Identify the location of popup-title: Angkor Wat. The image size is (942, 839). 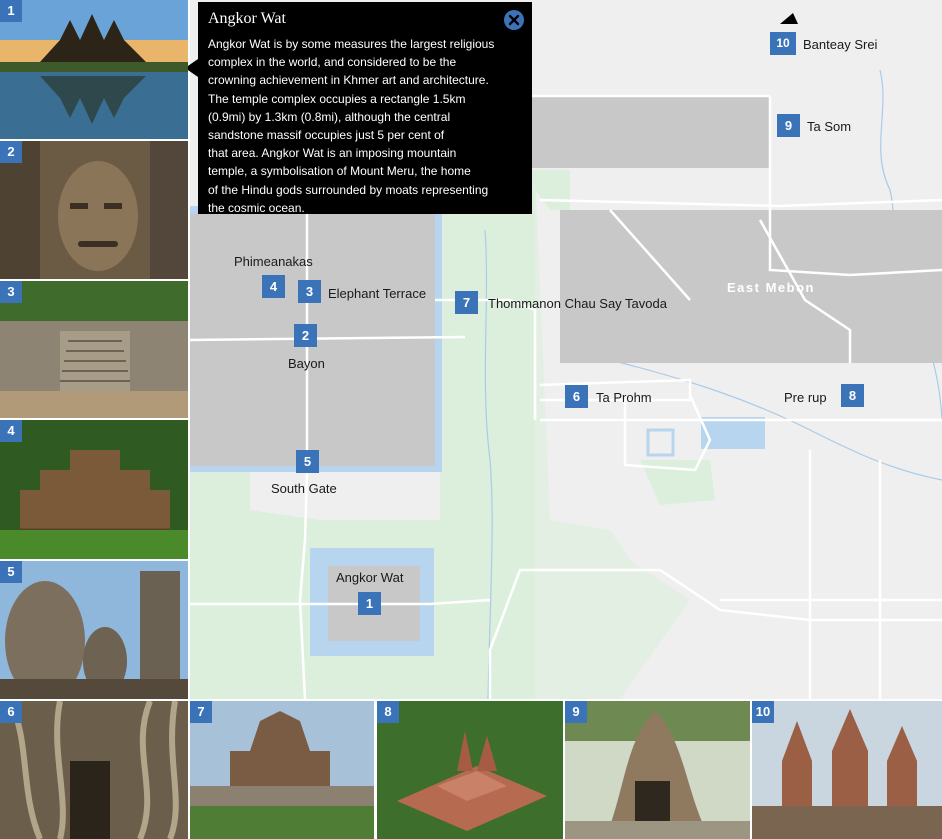
(247, 18).